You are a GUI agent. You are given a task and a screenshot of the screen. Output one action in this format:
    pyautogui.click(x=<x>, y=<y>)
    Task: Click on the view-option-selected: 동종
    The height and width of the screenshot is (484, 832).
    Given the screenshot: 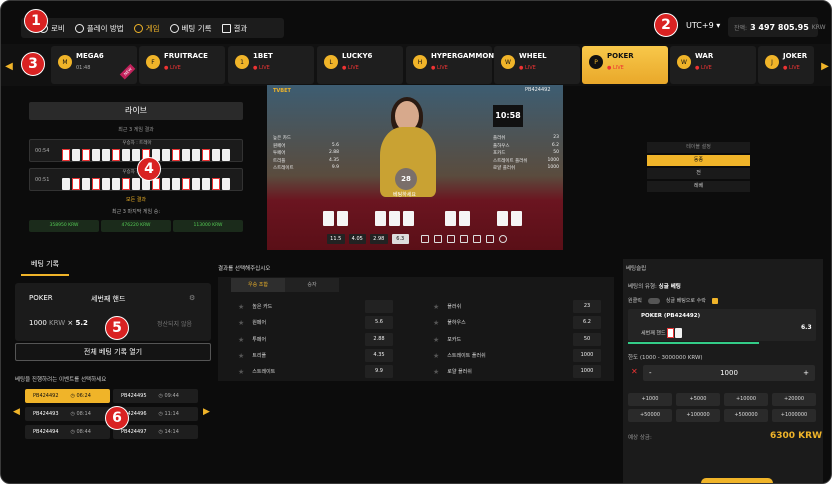 What is the action you would take?
    pyautogui.click(x=698, y=160)
    